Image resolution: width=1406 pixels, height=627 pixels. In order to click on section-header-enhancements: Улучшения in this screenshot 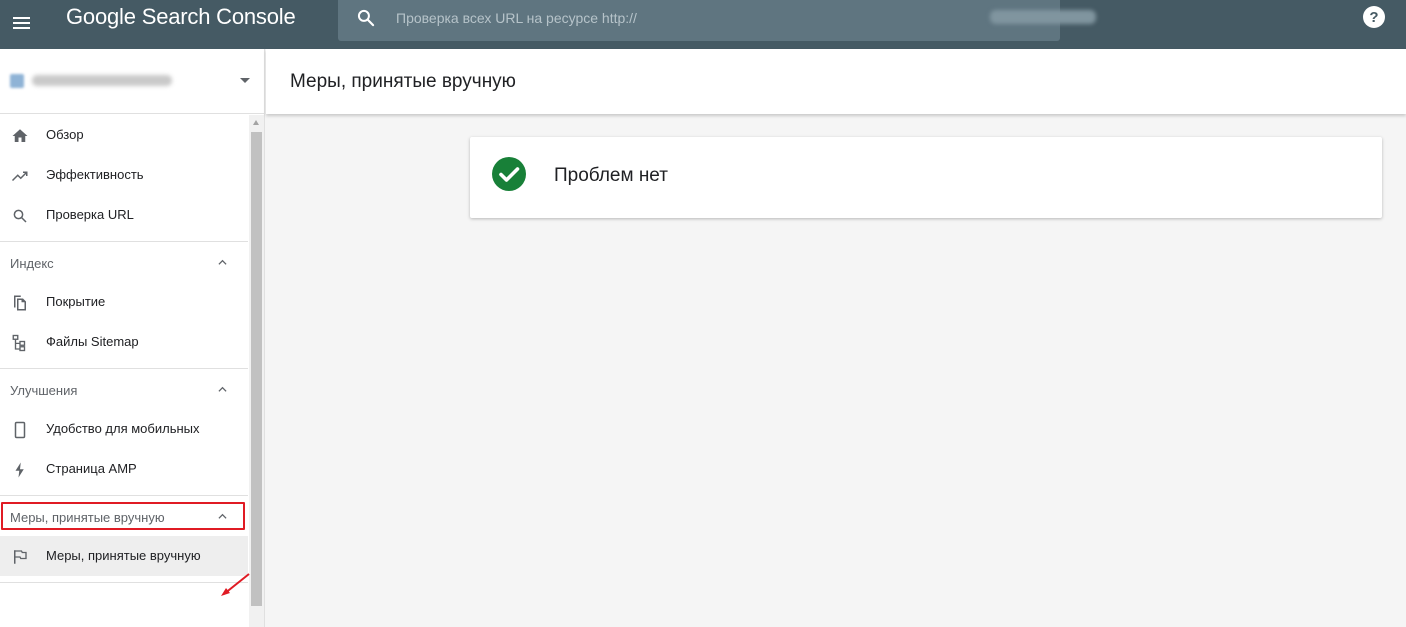, I will do `click(124, 389)`.